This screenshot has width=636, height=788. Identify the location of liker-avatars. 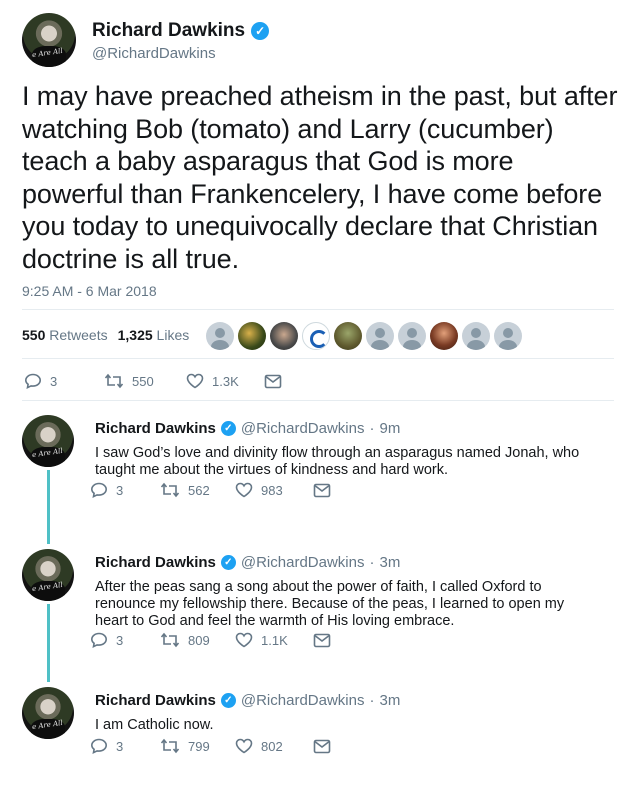
(364, 336).